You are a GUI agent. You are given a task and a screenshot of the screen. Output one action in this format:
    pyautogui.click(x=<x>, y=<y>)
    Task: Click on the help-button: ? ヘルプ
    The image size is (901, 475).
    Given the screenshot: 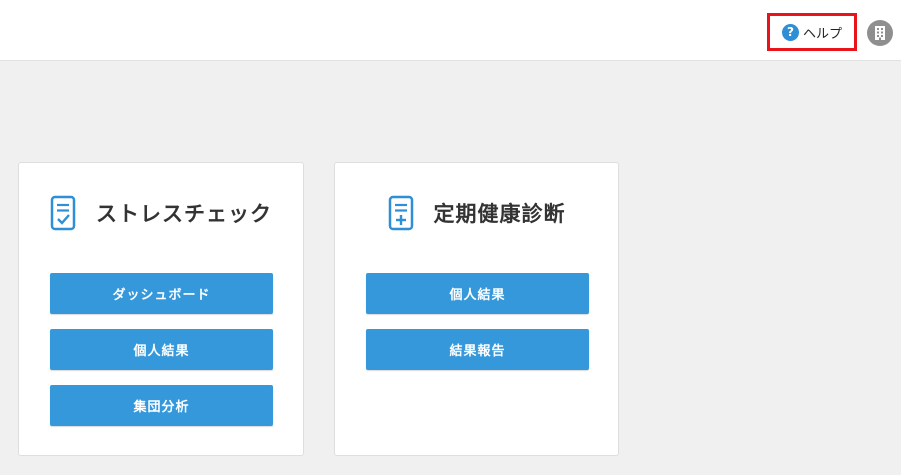 What is the action you would take?
    pyautogui.click(x=812, y=32)
    